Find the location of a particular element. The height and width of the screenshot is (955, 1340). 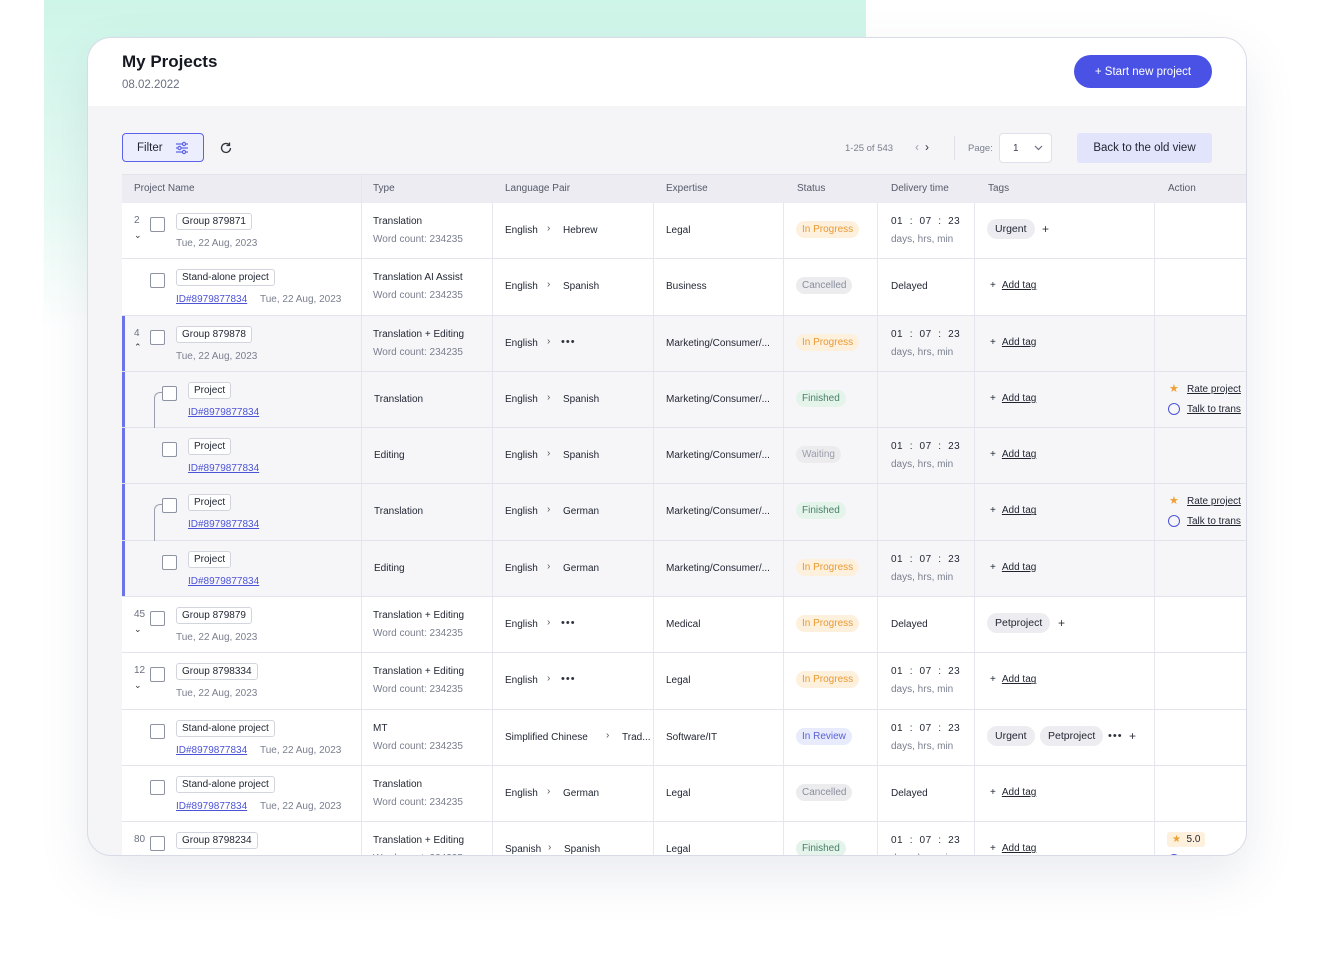

chevron-up-icon: ⌃ is located at coordinates (138, 347).